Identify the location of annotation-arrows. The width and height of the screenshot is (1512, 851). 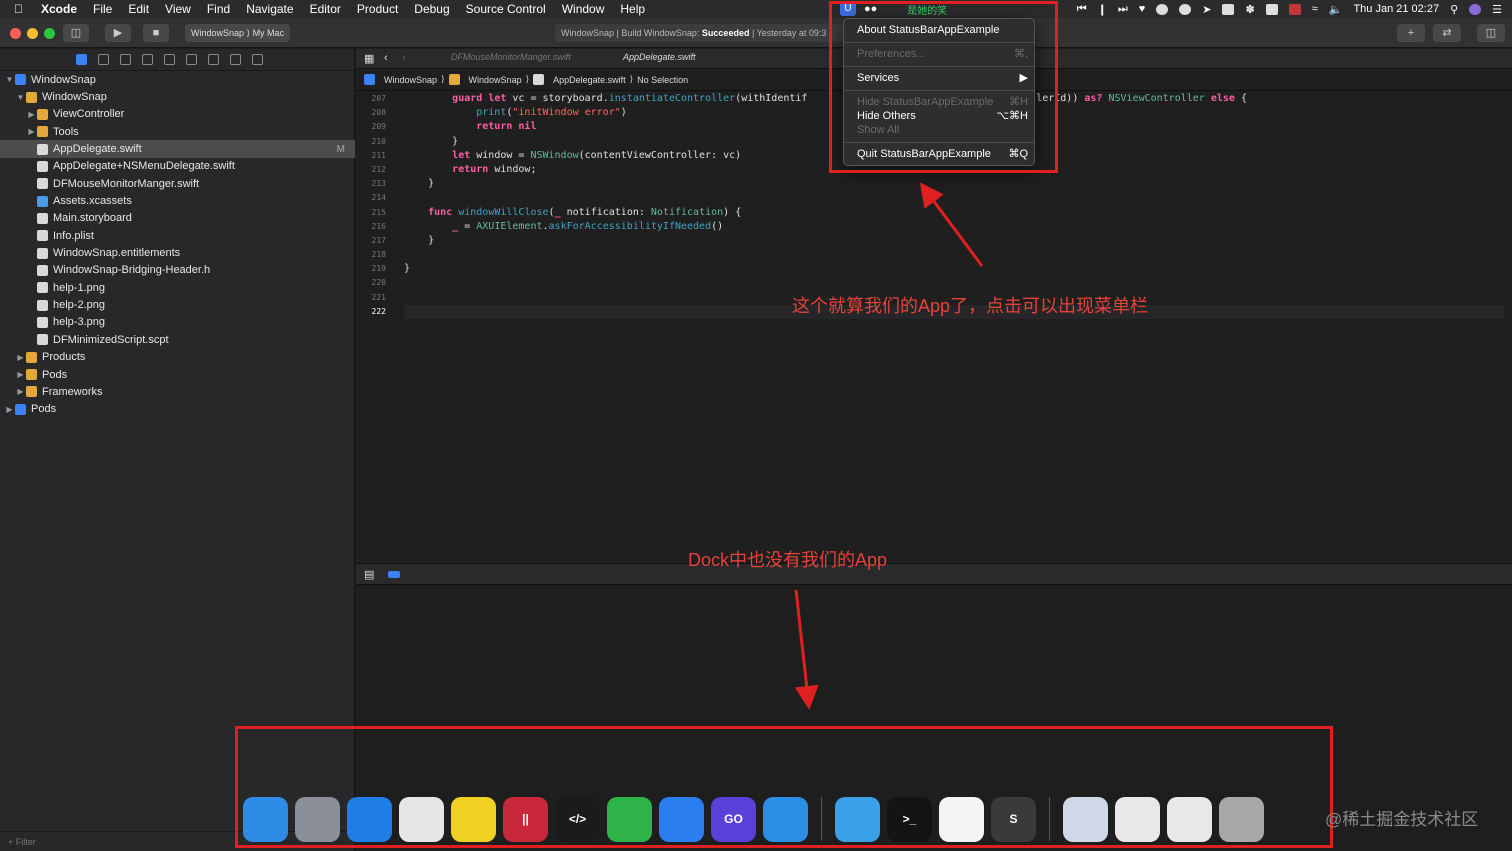
(889, 446).